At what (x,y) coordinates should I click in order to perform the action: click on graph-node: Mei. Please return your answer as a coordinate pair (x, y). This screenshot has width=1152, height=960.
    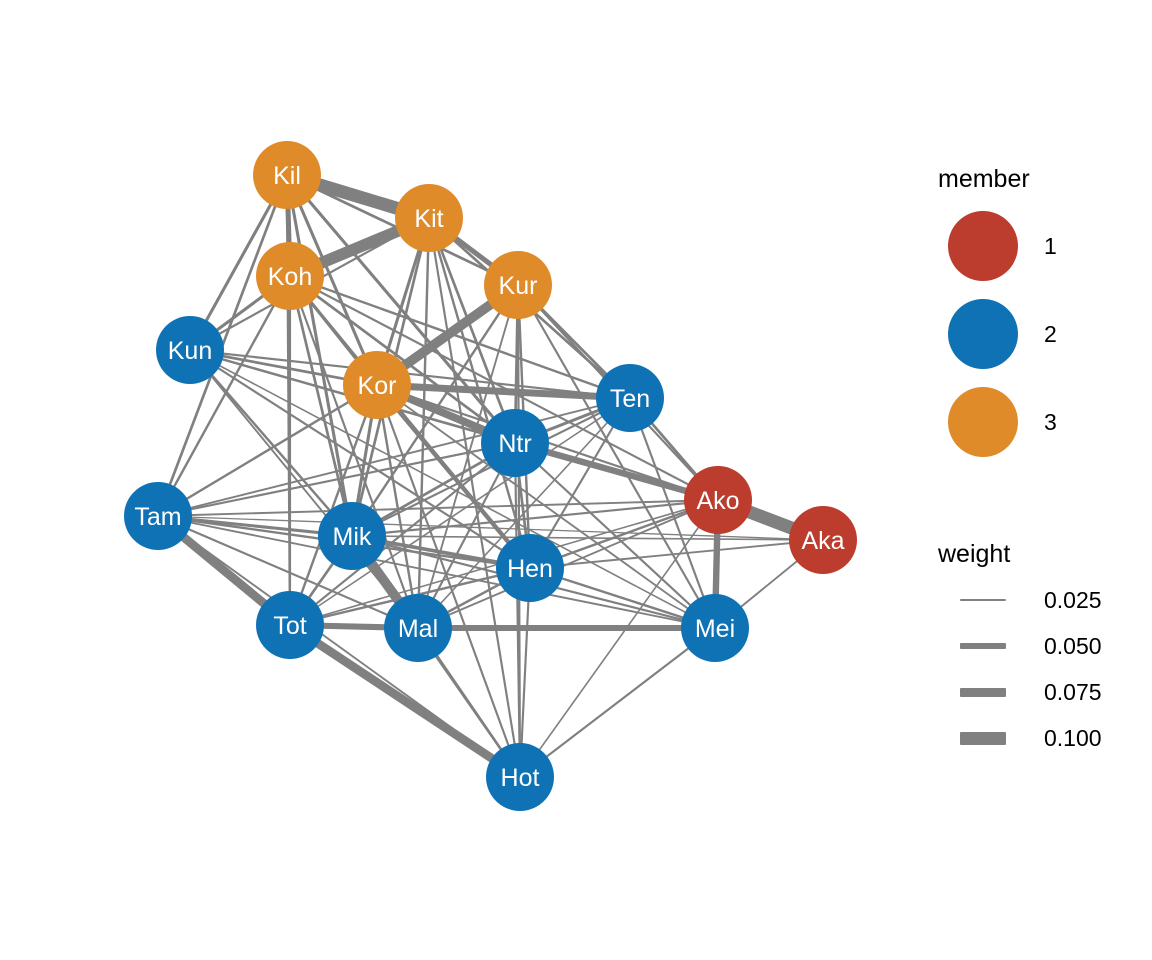
    Looking at the image, I should click on (715, 628).